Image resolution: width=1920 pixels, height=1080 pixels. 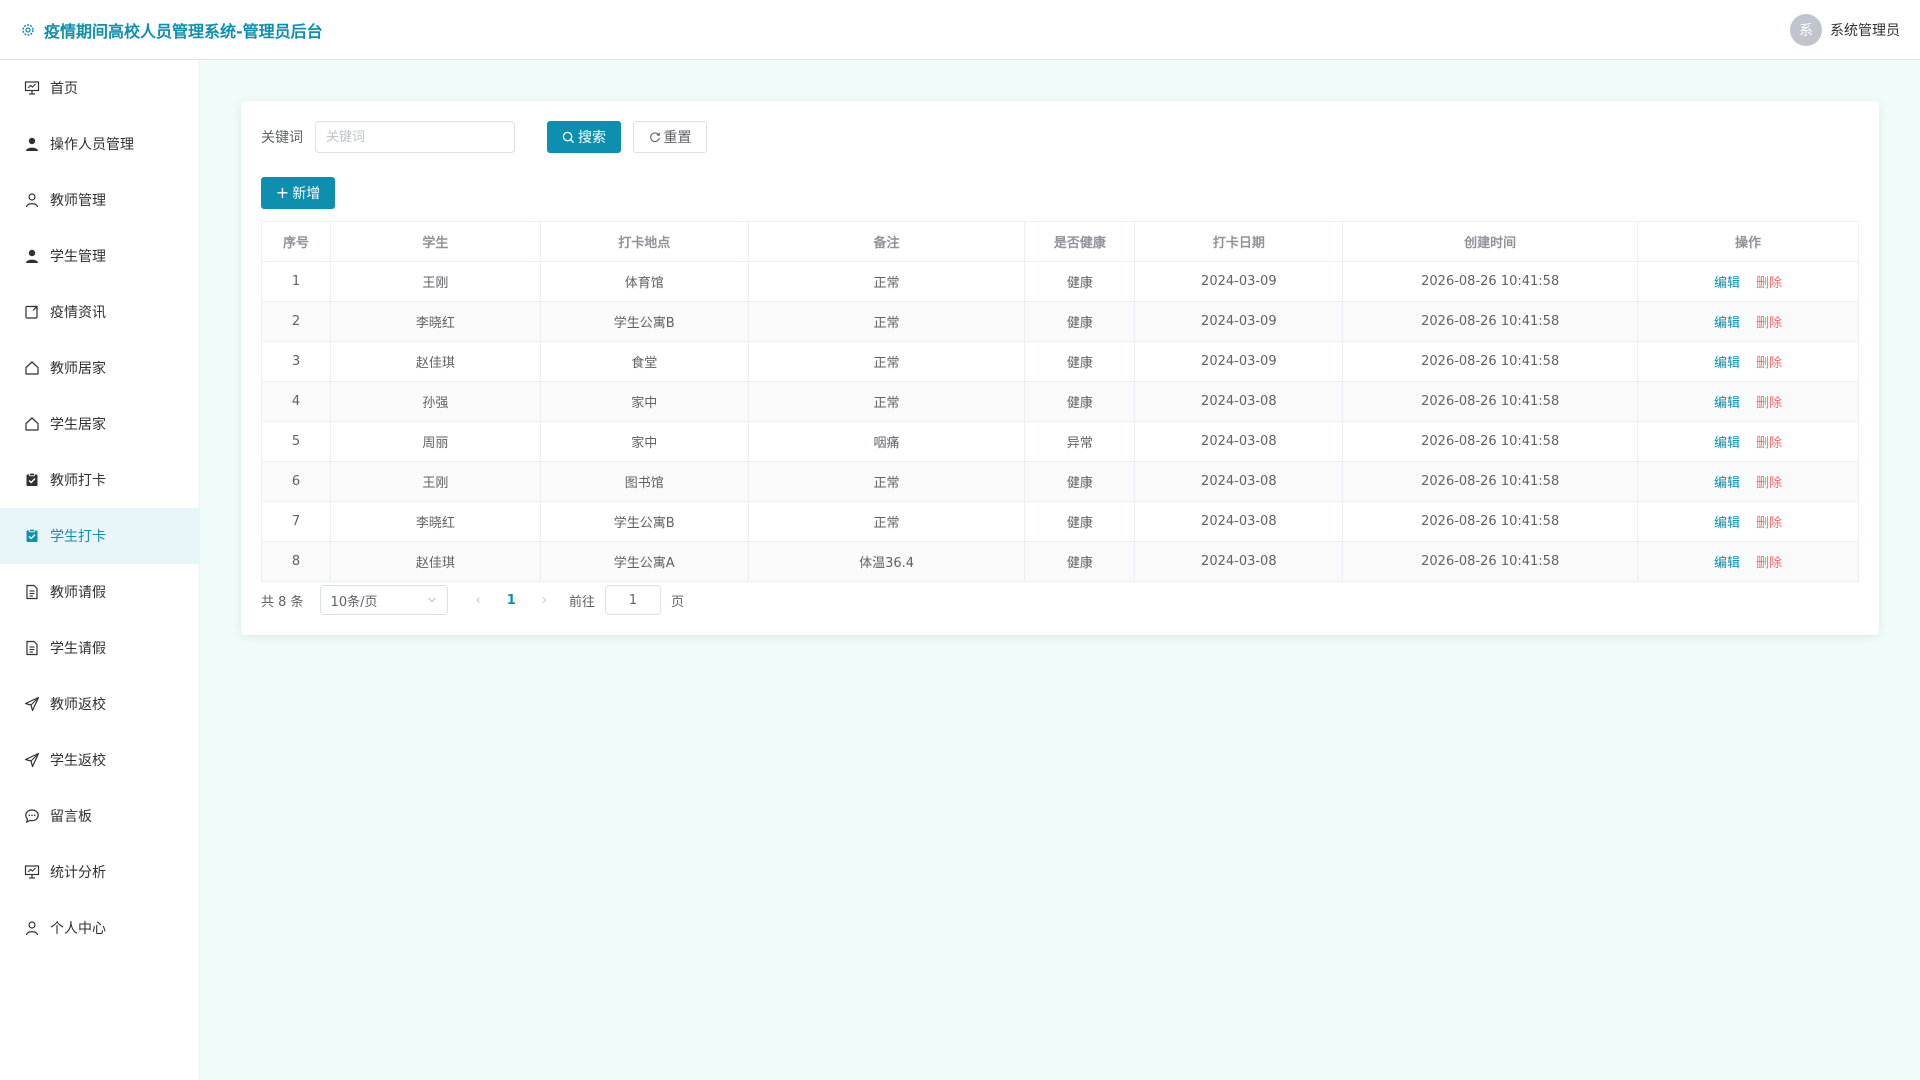 I want to click on sidebar-item-6: 学生居家, so click(x=99, y=424).